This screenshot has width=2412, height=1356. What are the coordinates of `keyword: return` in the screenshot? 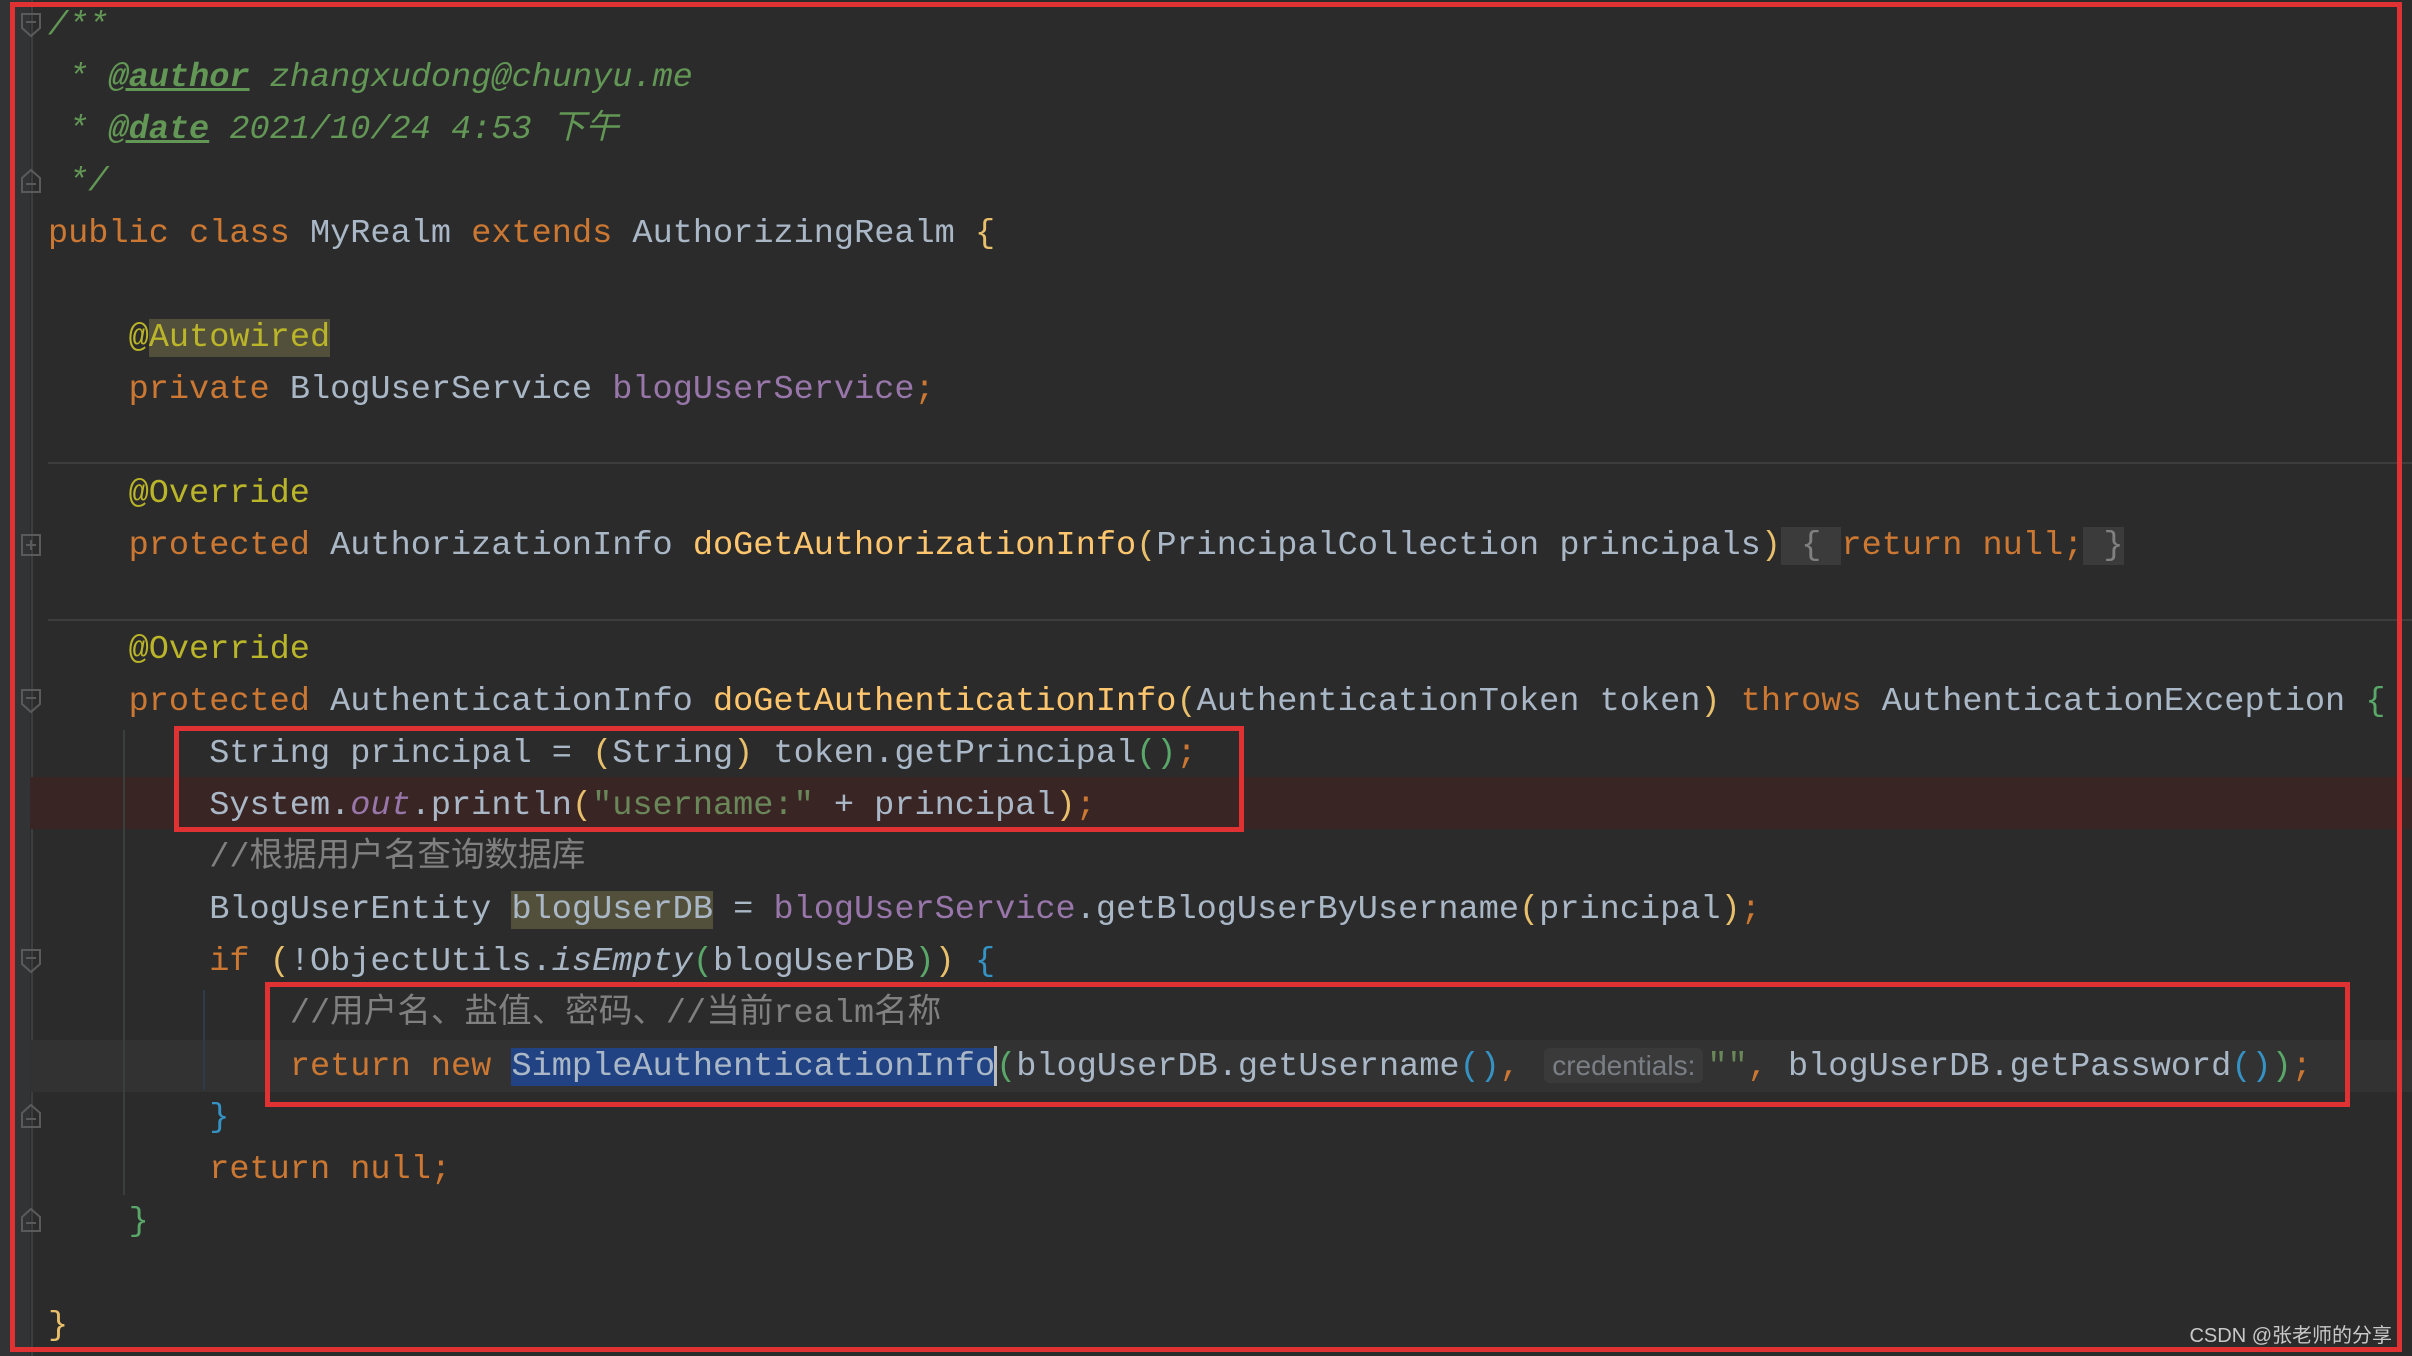 It's located at (350, 1067).